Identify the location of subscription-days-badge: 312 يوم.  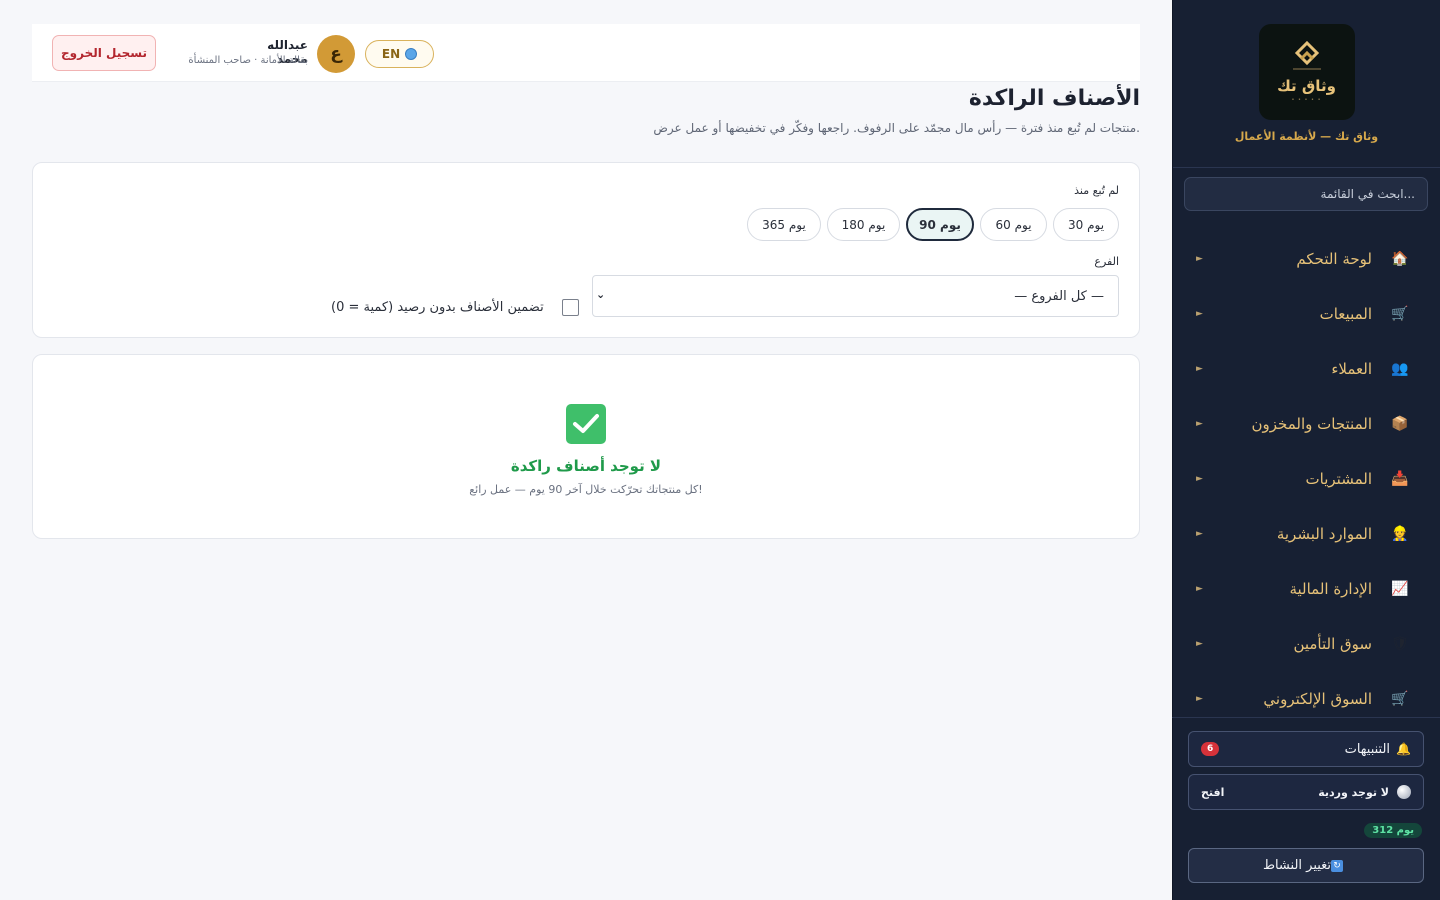
(1393, 830).